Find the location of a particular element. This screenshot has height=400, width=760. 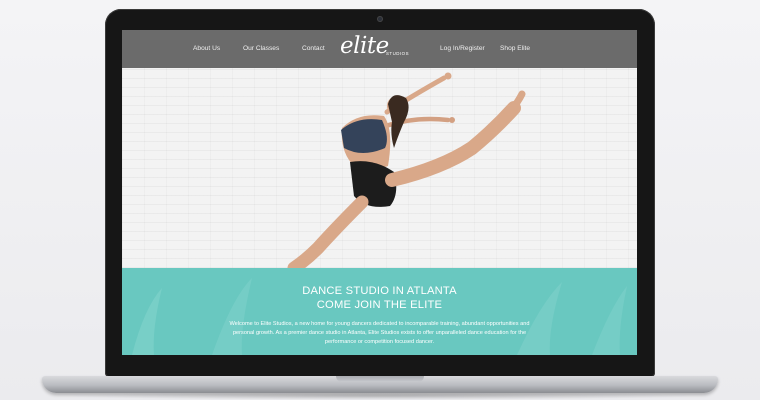

logo-studios: STUDIOS is located at coordinates (398, 53).